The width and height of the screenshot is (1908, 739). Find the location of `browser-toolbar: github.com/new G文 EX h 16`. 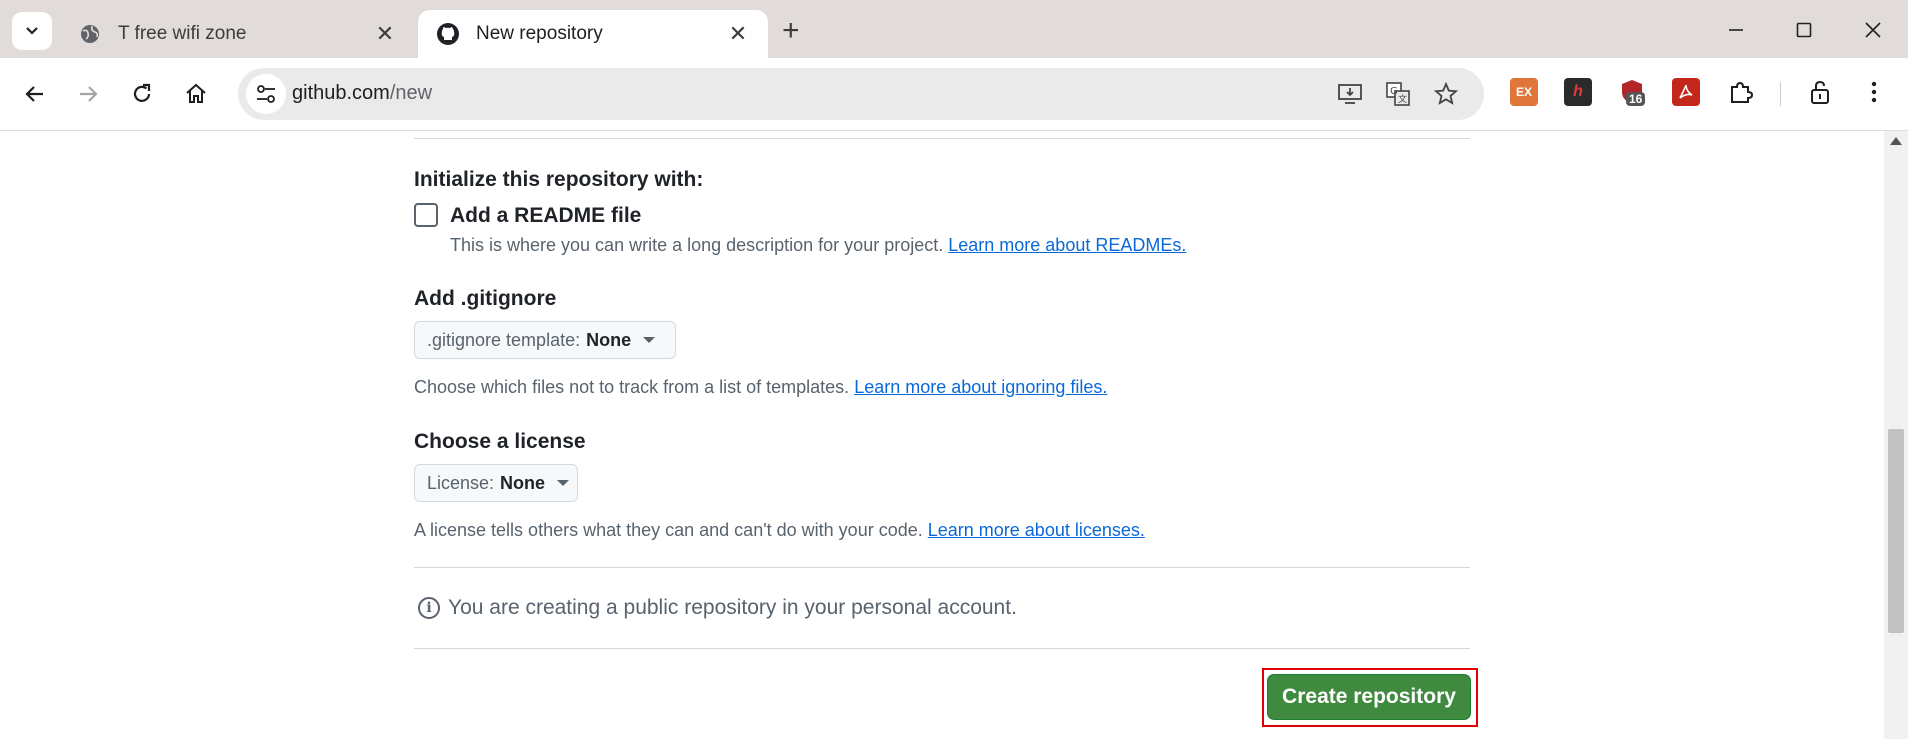

browser-toolbar: github.com/new G文 EX h 16 is located at coordinates (954, 94).